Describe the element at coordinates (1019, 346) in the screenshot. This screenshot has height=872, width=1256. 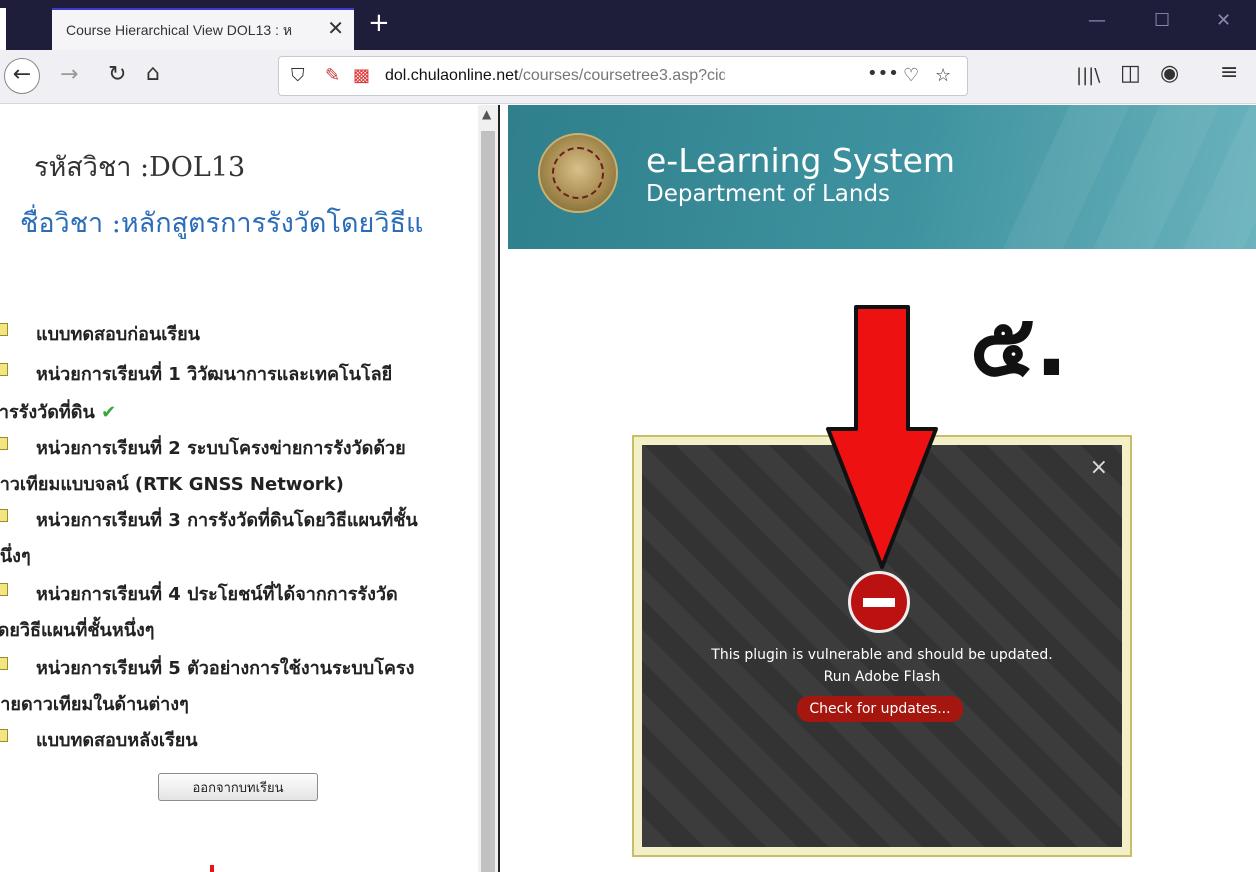
I see `step-number-annotation: ๕.` at that location.